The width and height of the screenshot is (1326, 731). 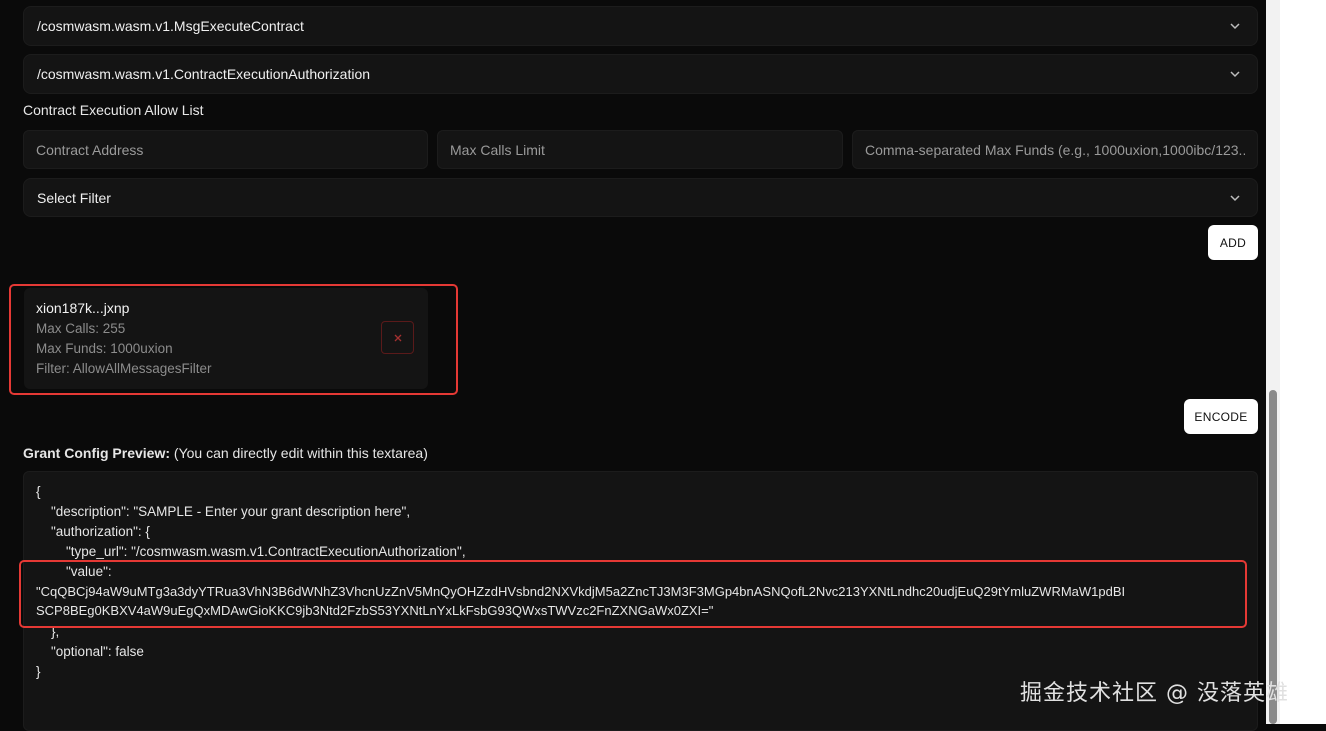 What do you see at coordinates (83, 308) in the screenshot?
I see `entry-address: xion187k...jxnp` at bounding box center [83, 308].